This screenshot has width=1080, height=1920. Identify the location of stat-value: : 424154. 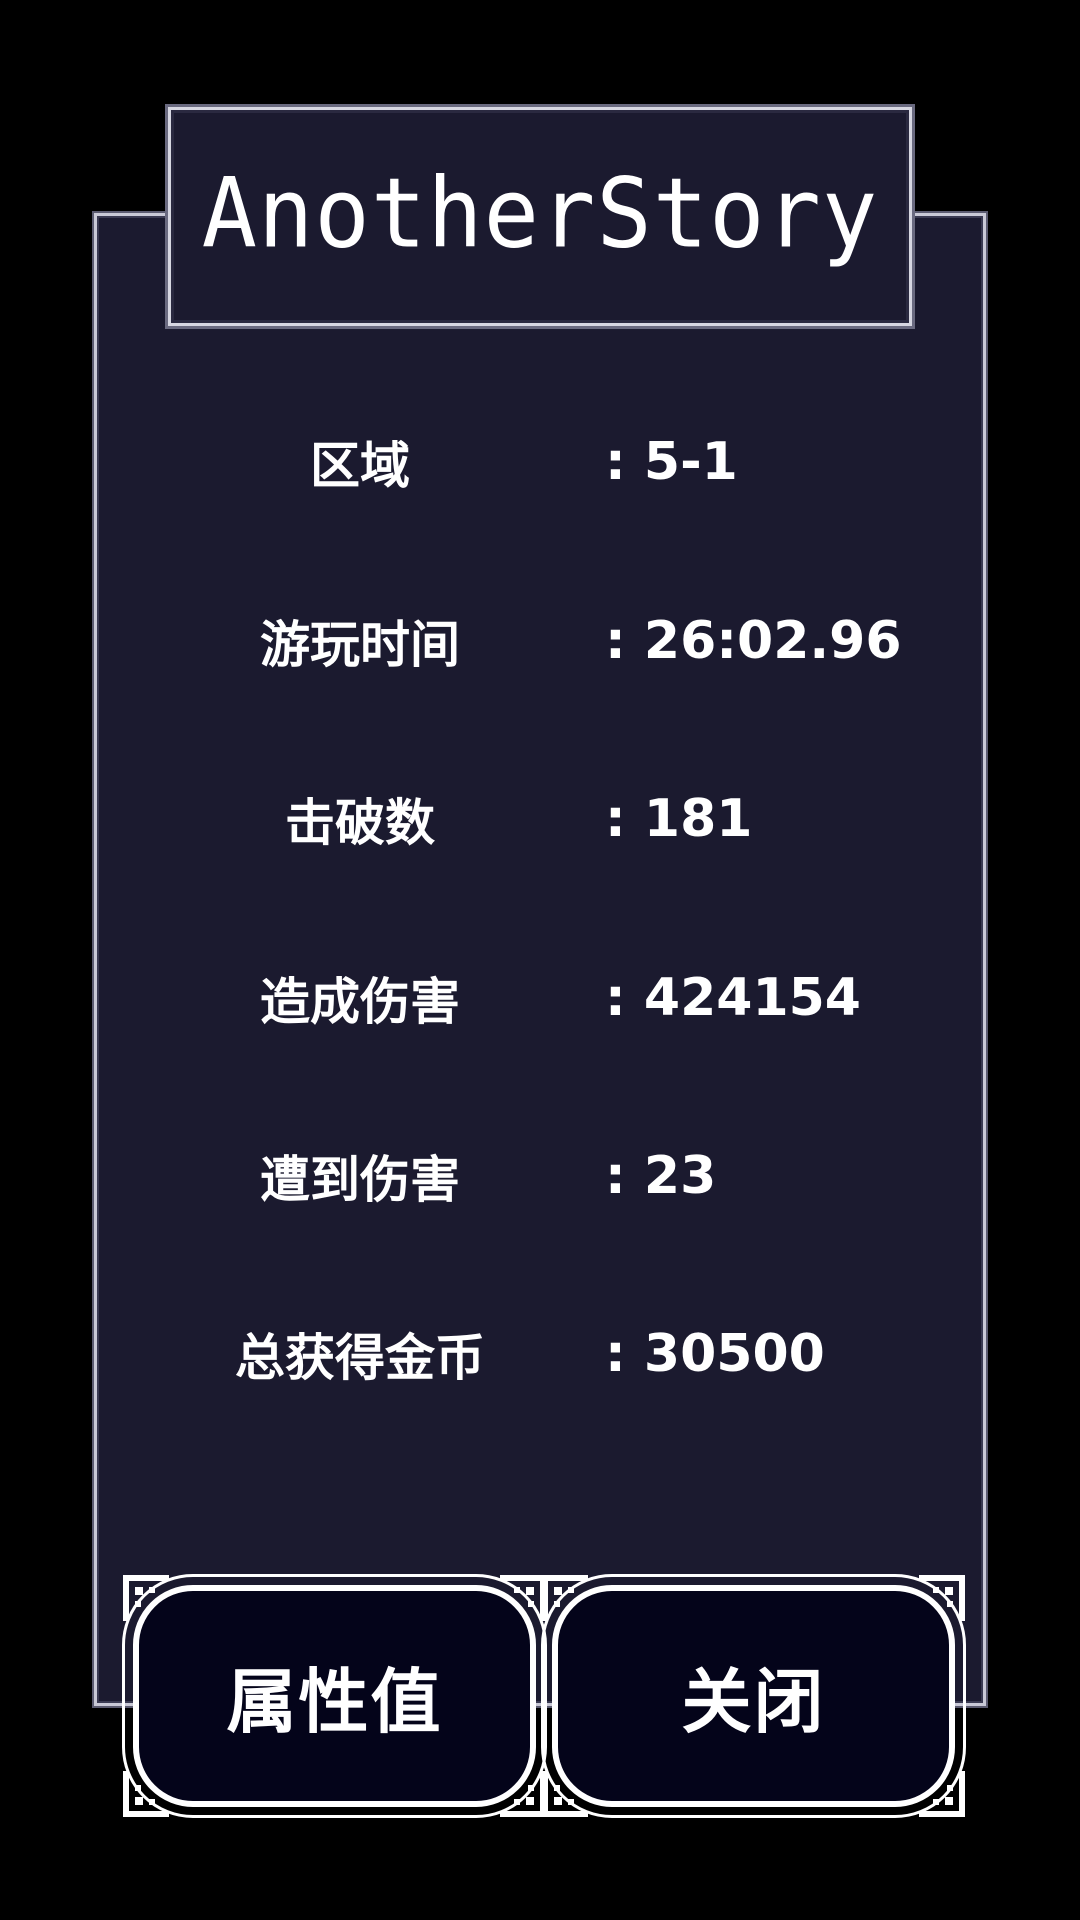
(733, 998).